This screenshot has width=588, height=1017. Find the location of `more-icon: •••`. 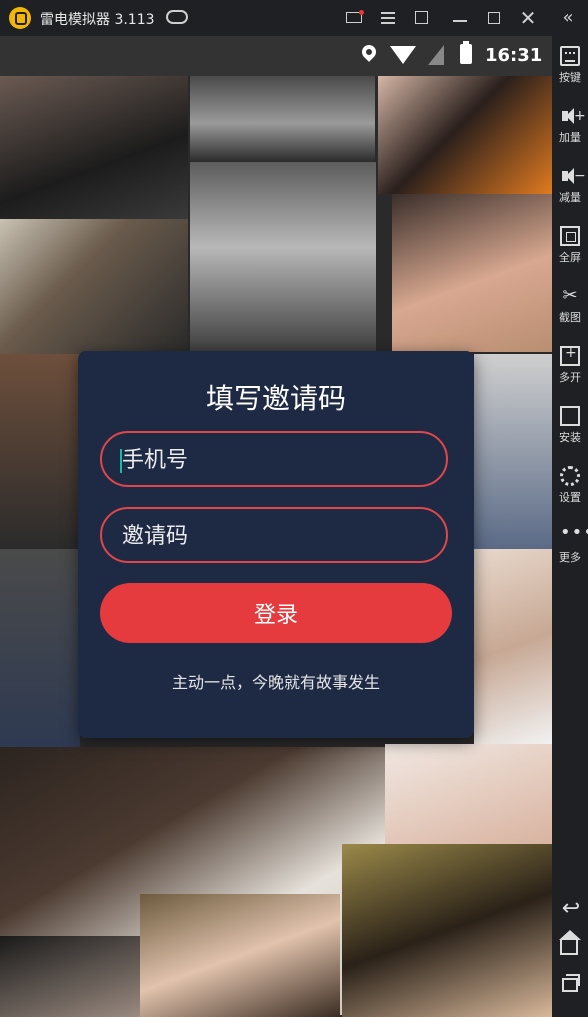

more-icon: ••• is located at coordinates (574, 532).